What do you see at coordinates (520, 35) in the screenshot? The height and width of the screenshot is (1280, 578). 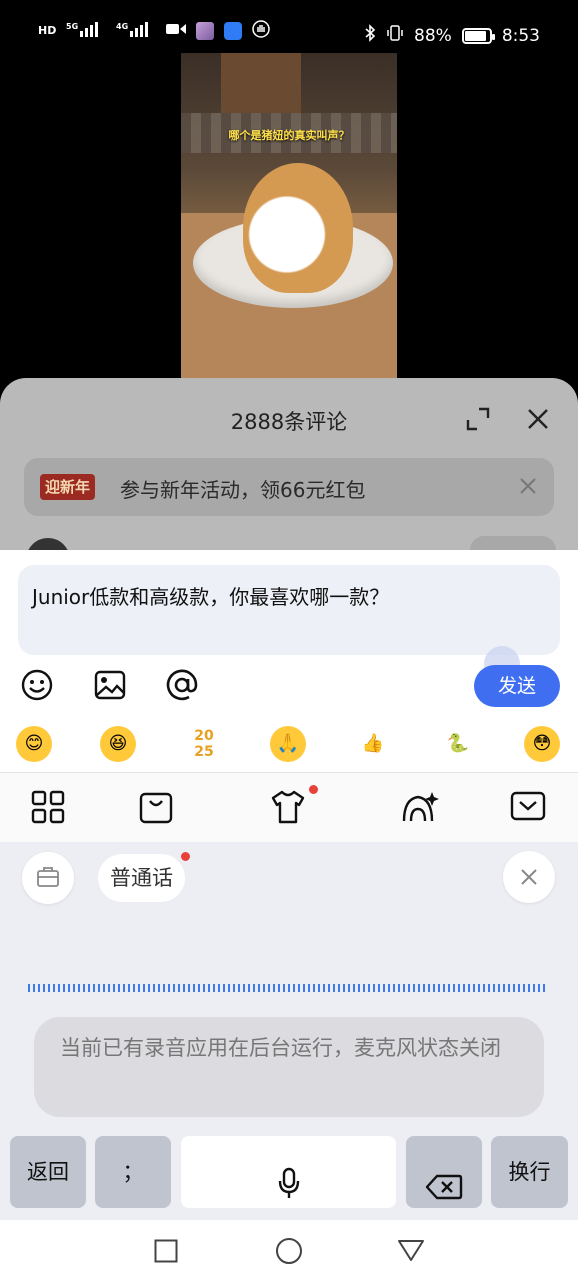 I see `clock: 8:53` at bounding box center [520, 35].